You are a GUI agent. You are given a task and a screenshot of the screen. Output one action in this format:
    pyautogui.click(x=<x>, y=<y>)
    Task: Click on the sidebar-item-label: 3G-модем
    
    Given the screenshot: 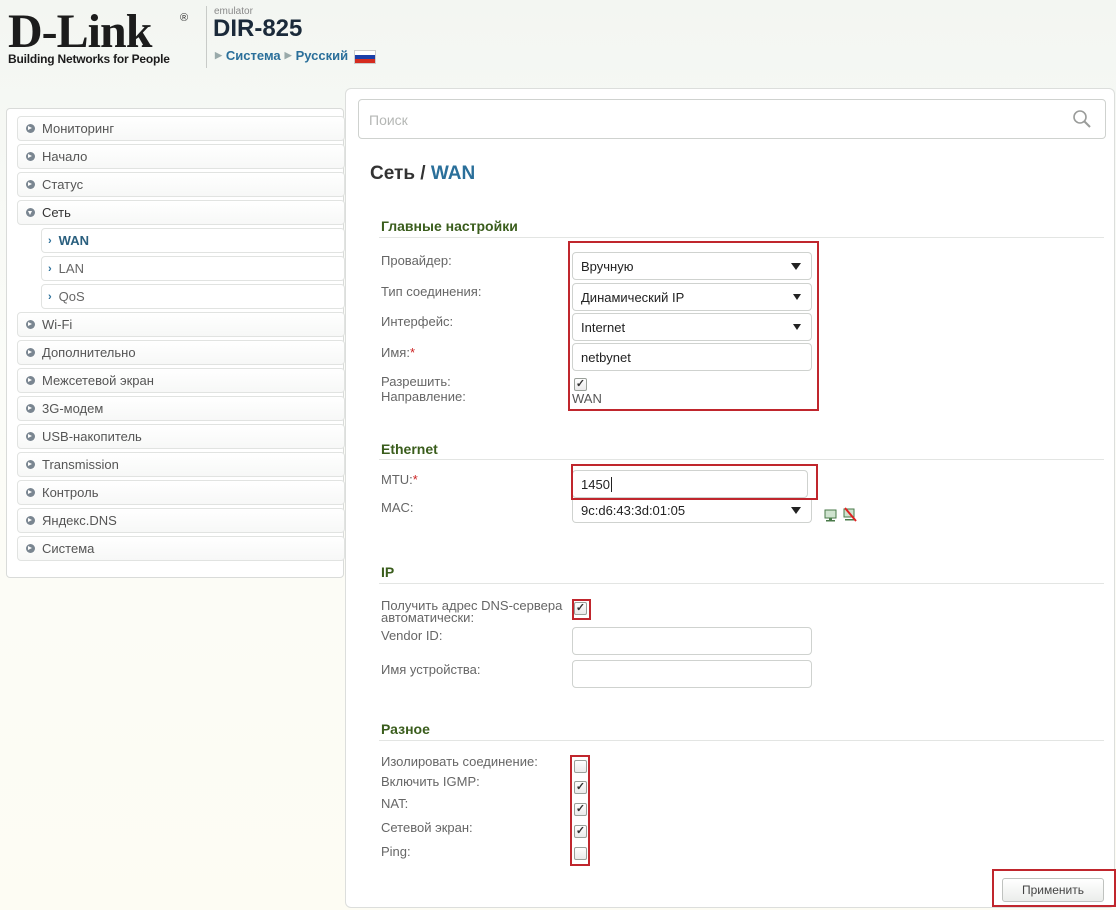 What is the action you would take?
    pyautogui.click(x=73, y=408)
    